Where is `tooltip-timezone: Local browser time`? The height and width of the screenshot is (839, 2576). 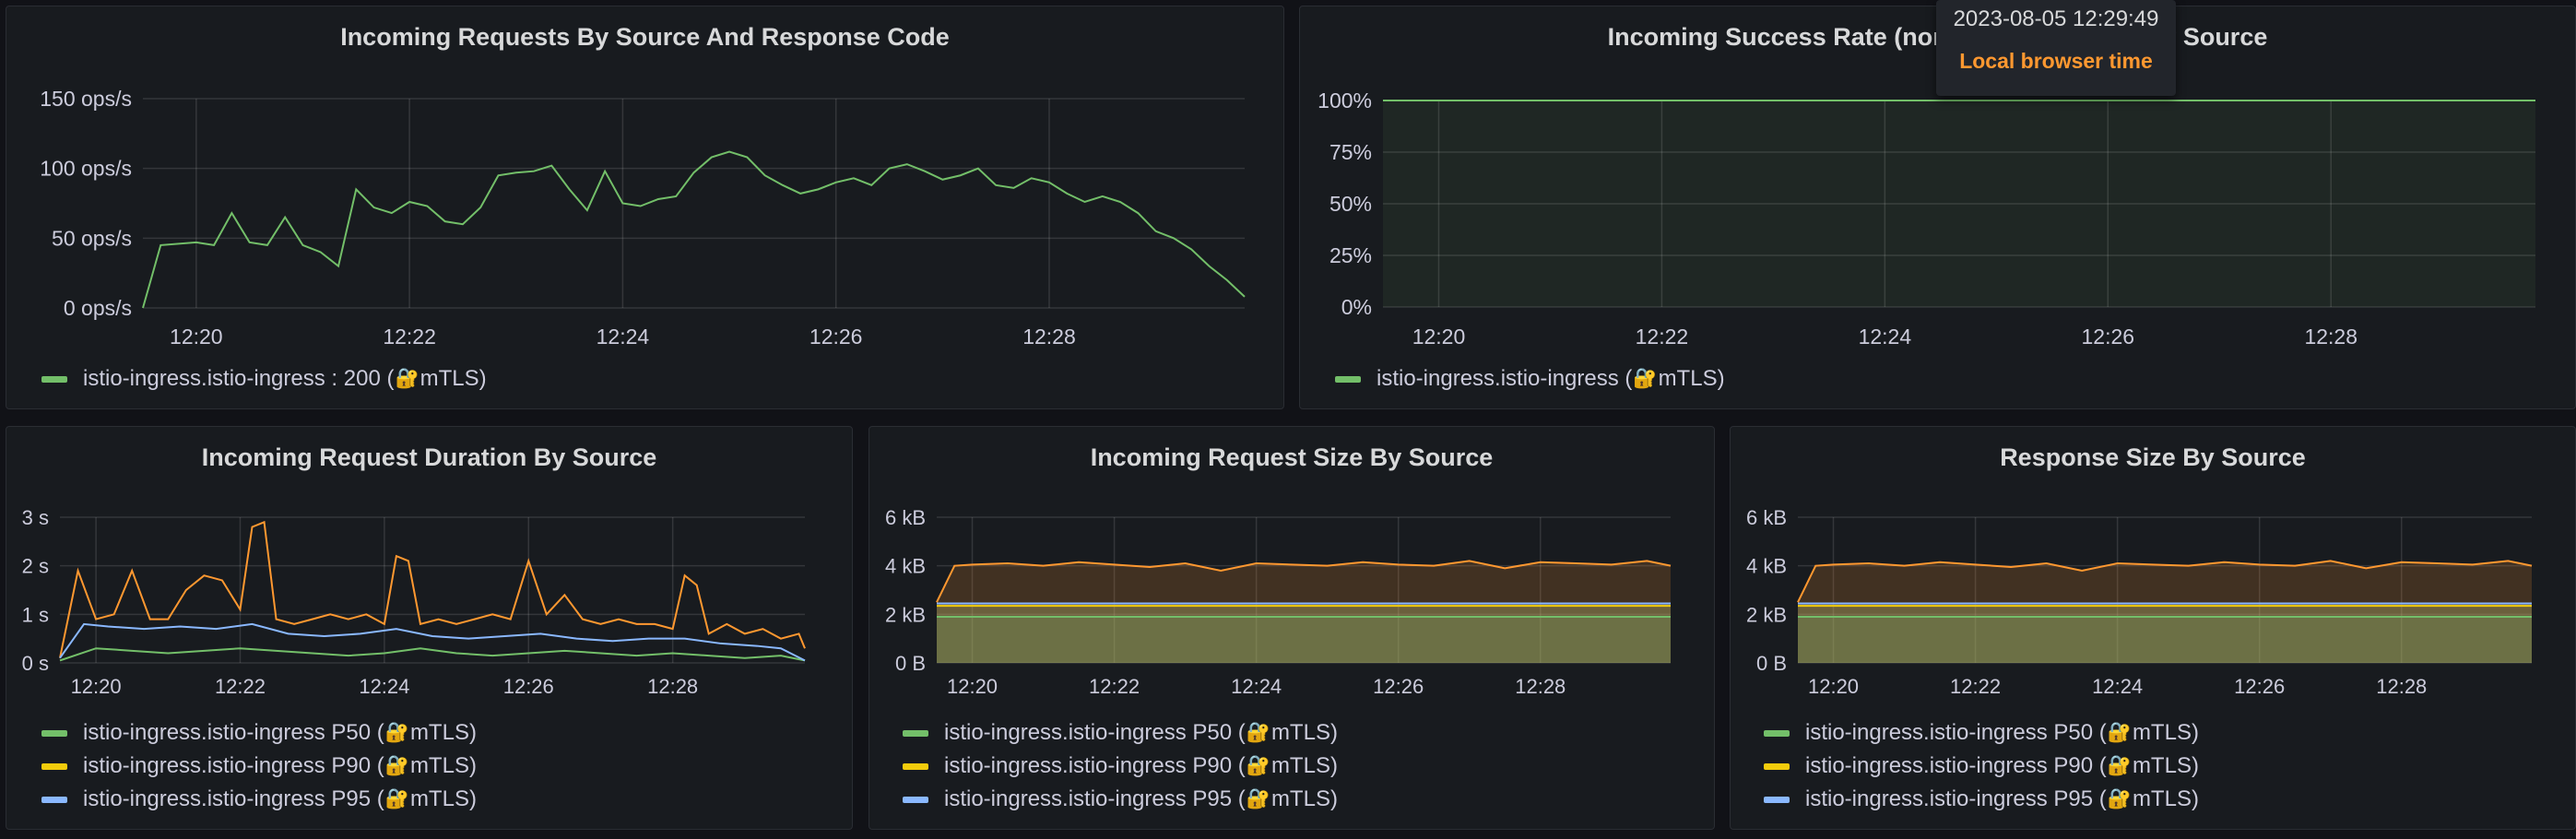
tooltip-timezone: Local browser time is located at coordinates (2056, 61).